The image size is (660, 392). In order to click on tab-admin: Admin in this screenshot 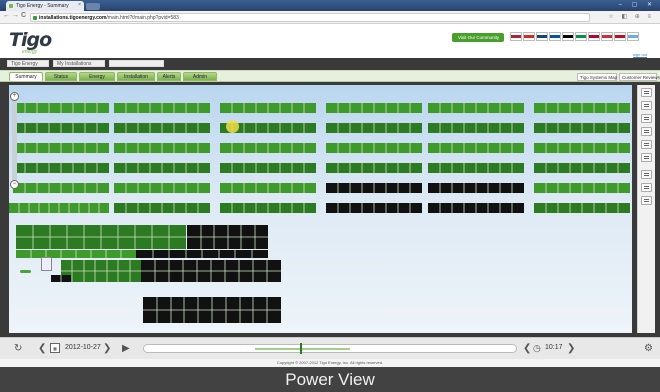, I will do `click(200, 76)`.